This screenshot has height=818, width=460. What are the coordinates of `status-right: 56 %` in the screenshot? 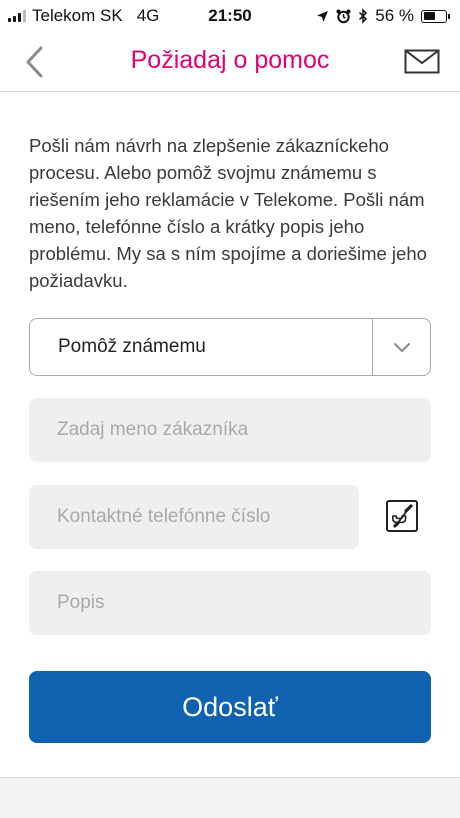 It's located at (383, 16).